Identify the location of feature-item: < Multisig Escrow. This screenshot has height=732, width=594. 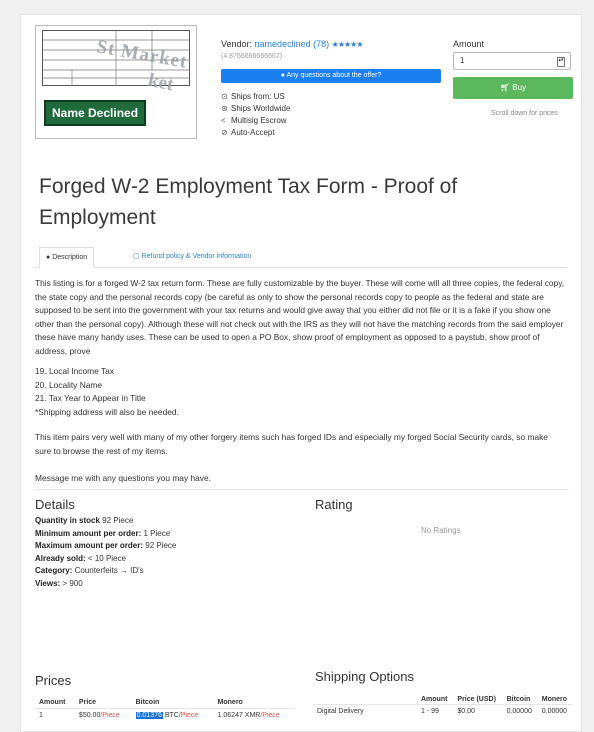
(255, 121).